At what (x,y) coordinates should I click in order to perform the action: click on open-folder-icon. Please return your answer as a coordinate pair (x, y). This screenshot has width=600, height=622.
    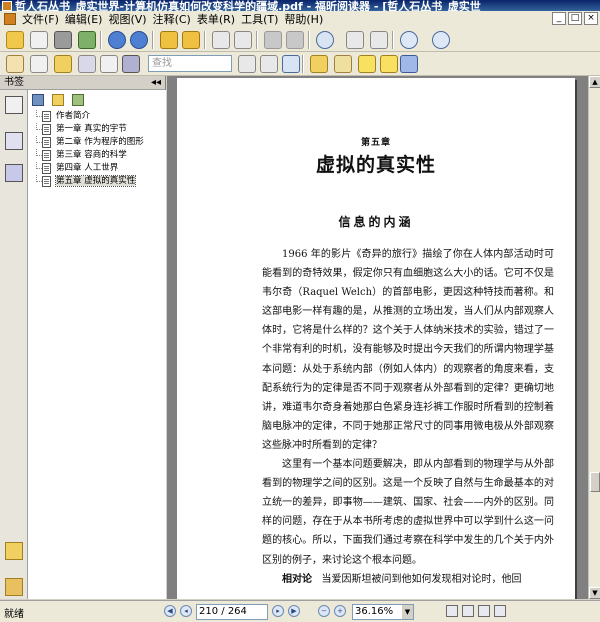
    Looking at the image, I should click on (15, 40).